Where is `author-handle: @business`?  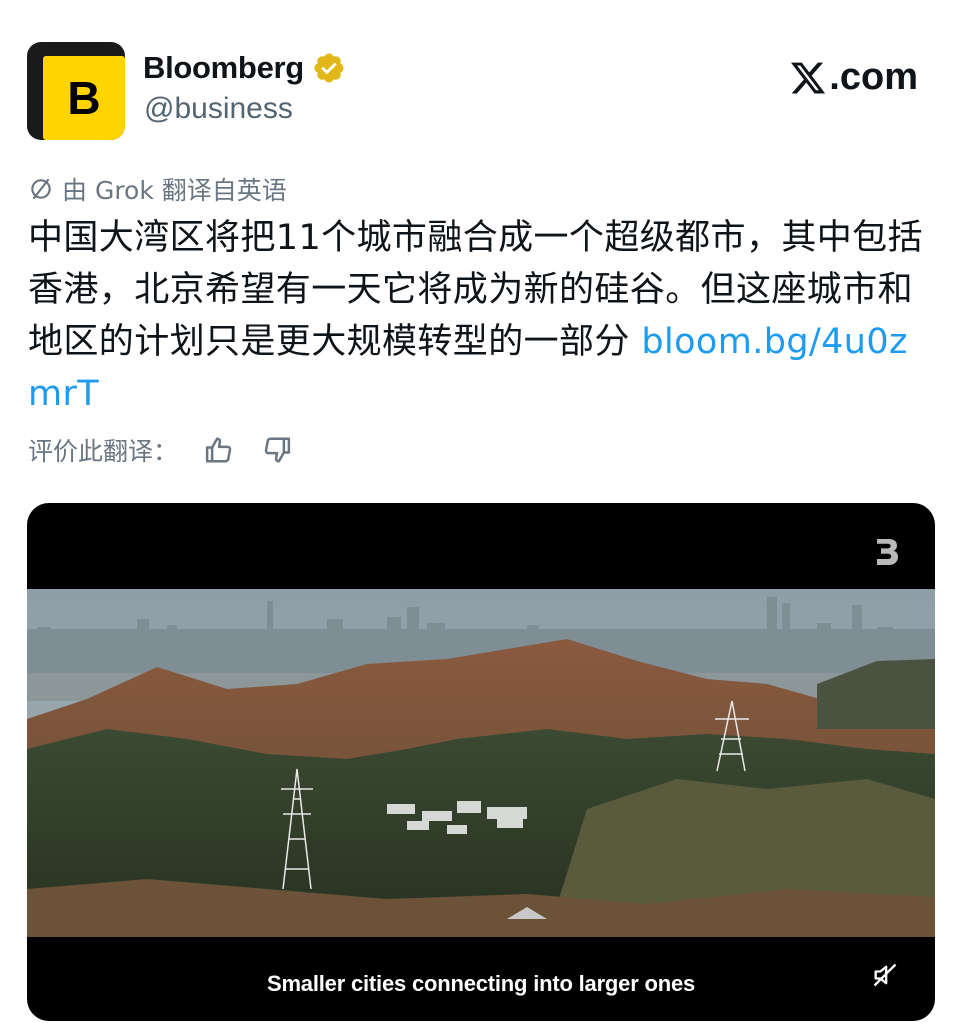 author-handle: @business is located at coordinates (218, 109).